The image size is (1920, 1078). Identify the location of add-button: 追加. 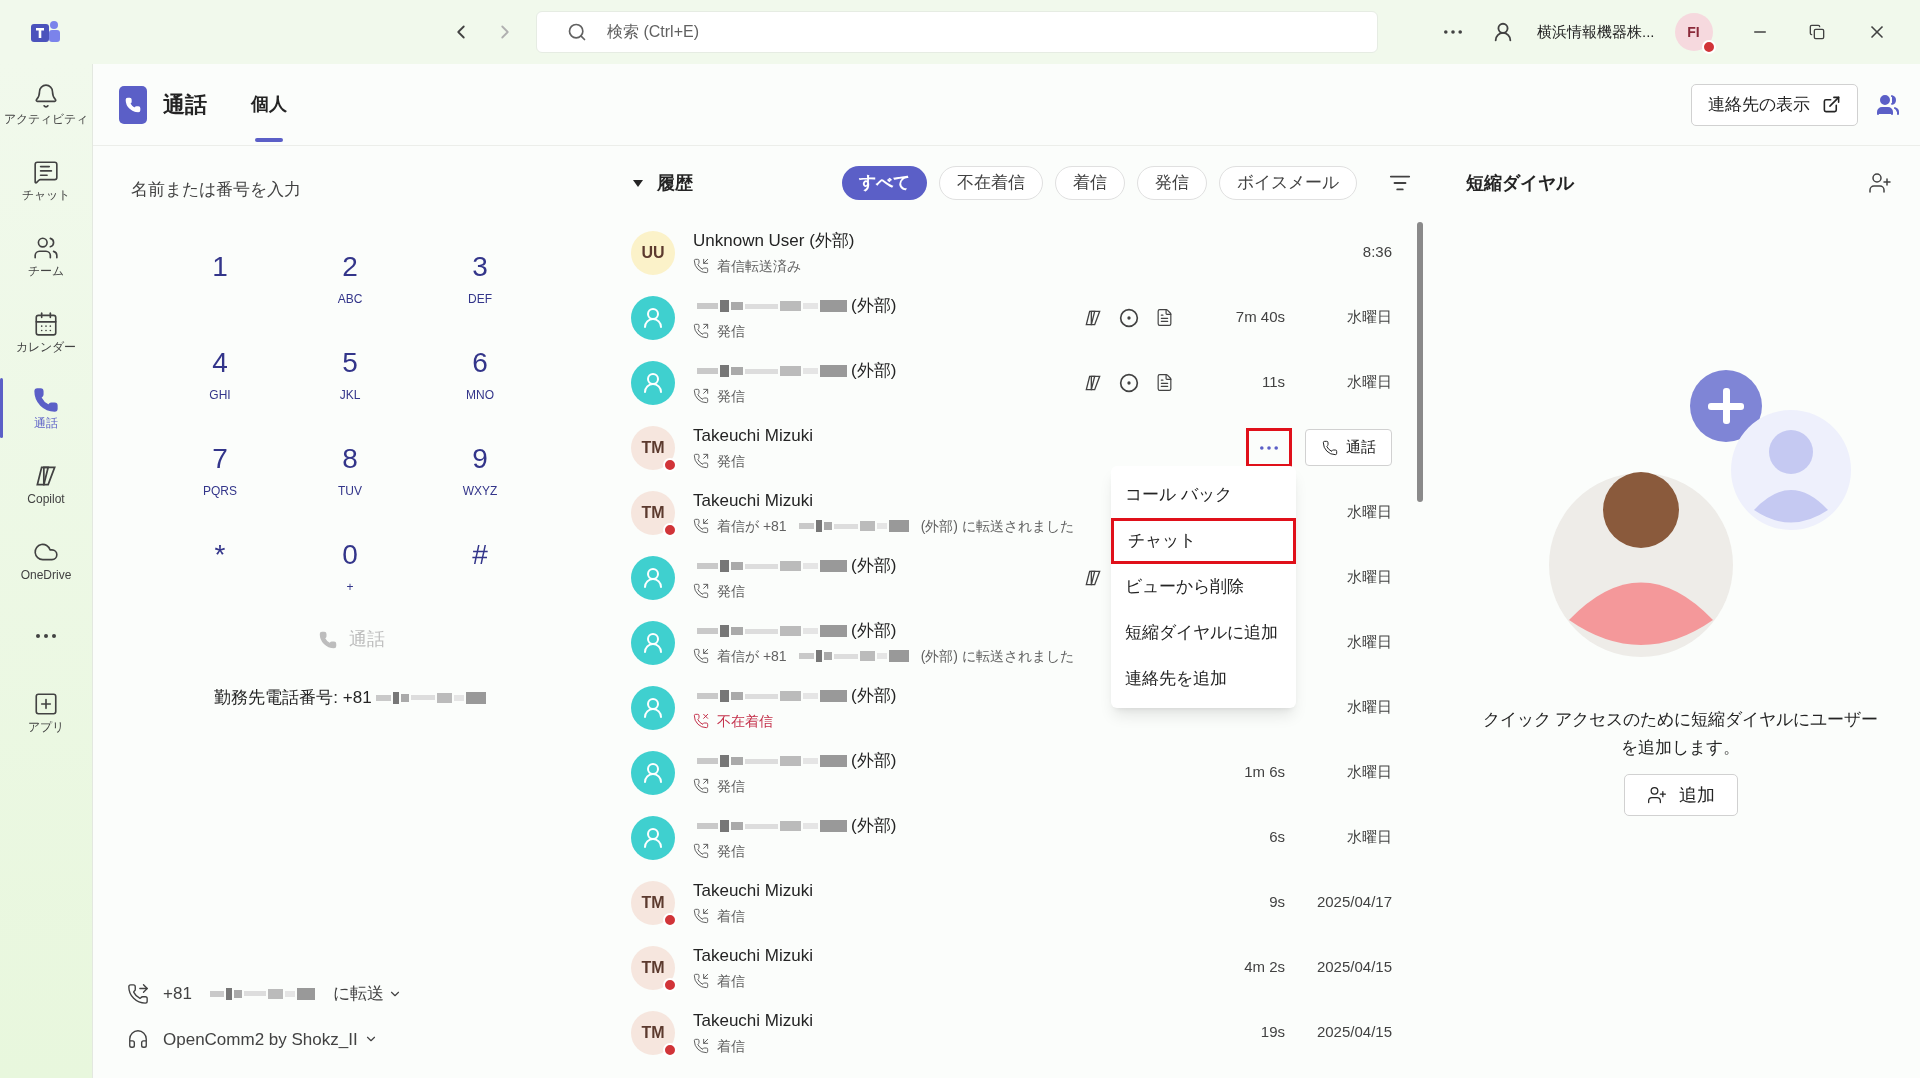
(1680, 795).